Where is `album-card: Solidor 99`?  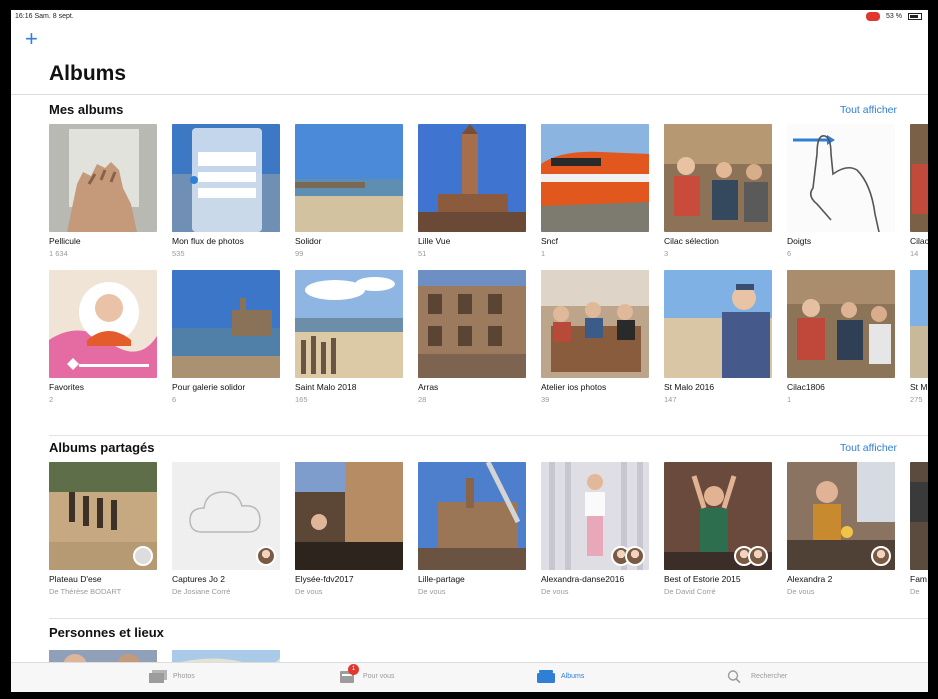 album-card: Solidor 99 is located at coordinates (349, 191).